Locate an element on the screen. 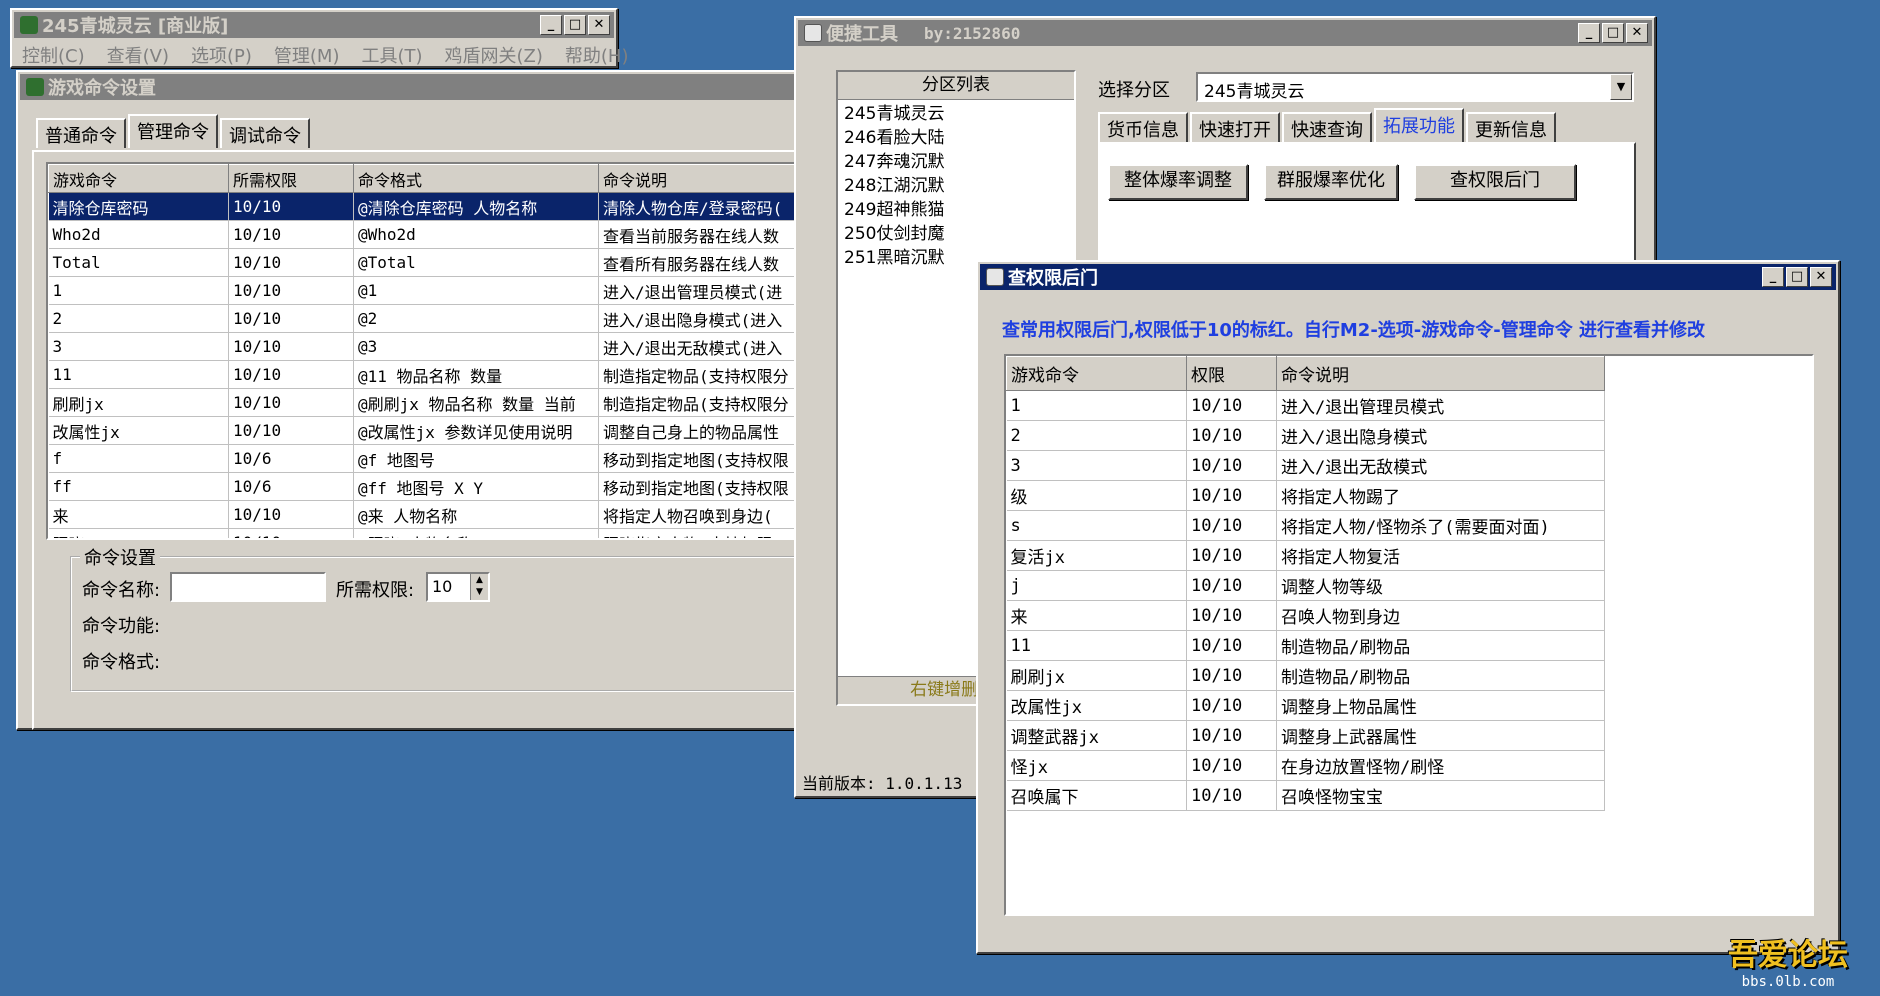 The height and width of the screenshot is (996, 1880). table-cell: @刷刷jx 物品名称 数量 当前 is located at coordinates (476, 402).